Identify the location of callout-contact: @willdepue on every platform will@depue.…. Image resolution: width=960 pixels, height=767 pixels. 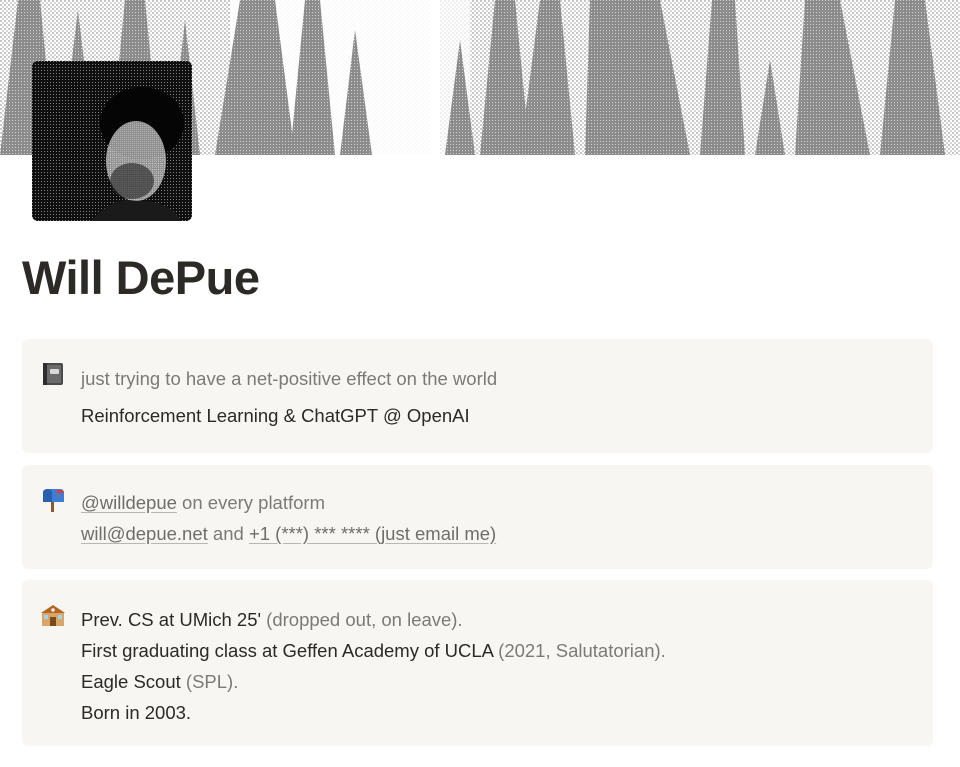
(477, 517).